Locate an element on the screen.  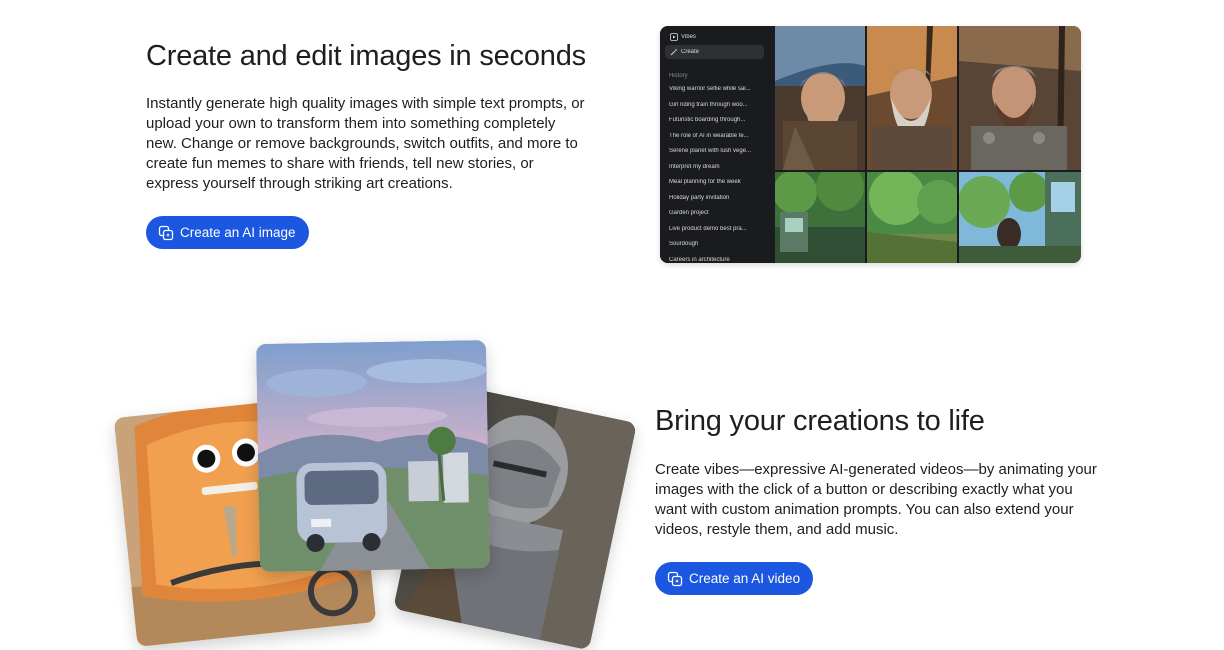
history-item: Careers in architecture is located at coordinates (699, 260).